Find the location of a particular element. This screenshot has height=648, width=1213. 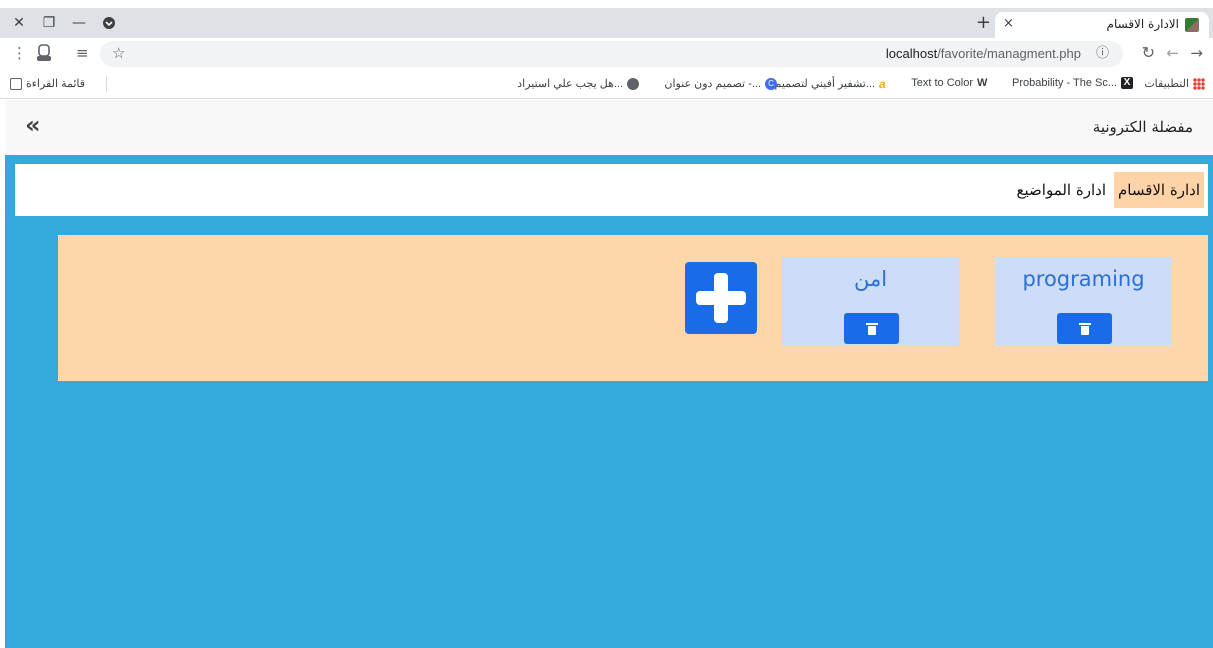

forward-arrow-icon: → is located at coordinates (1196, 53).